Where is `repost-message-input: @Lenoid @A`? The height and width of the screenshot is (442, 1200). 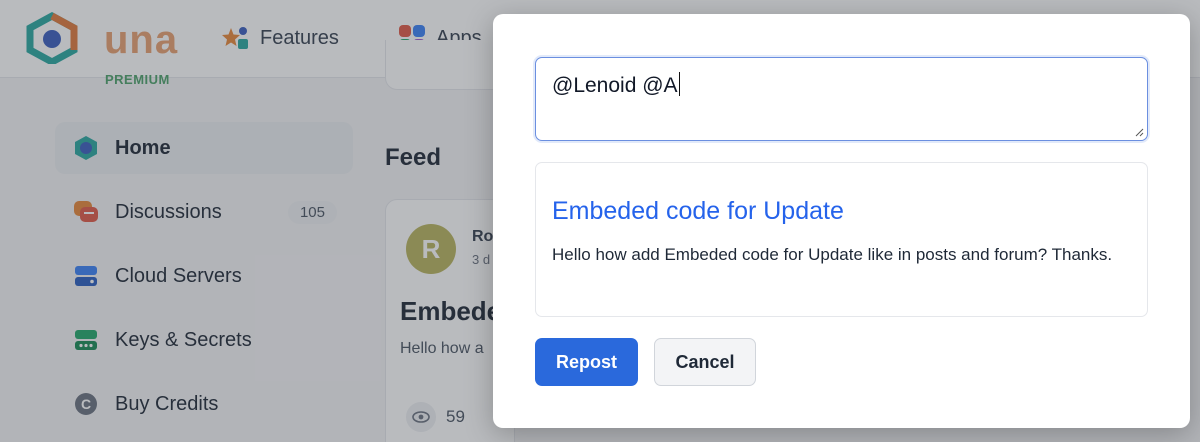
repost-message-input: @Lenoid @A is located at coordinates (841, 99).